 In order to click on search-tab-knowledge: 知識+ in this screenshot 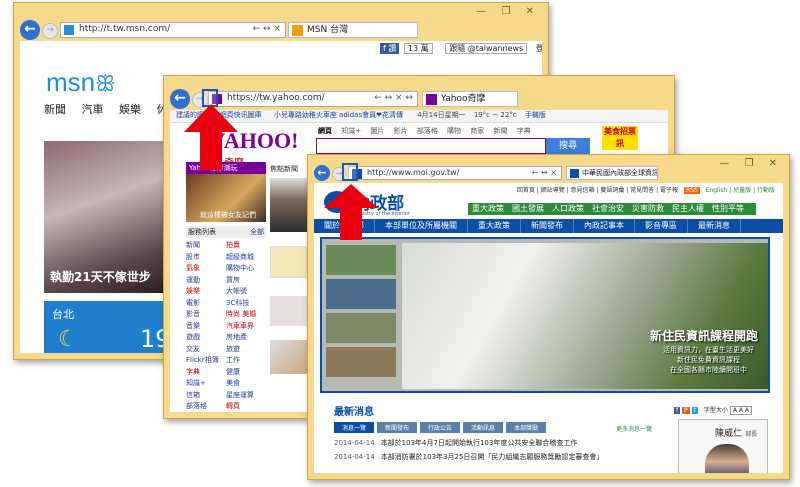, I will do `click(351, 131)`.